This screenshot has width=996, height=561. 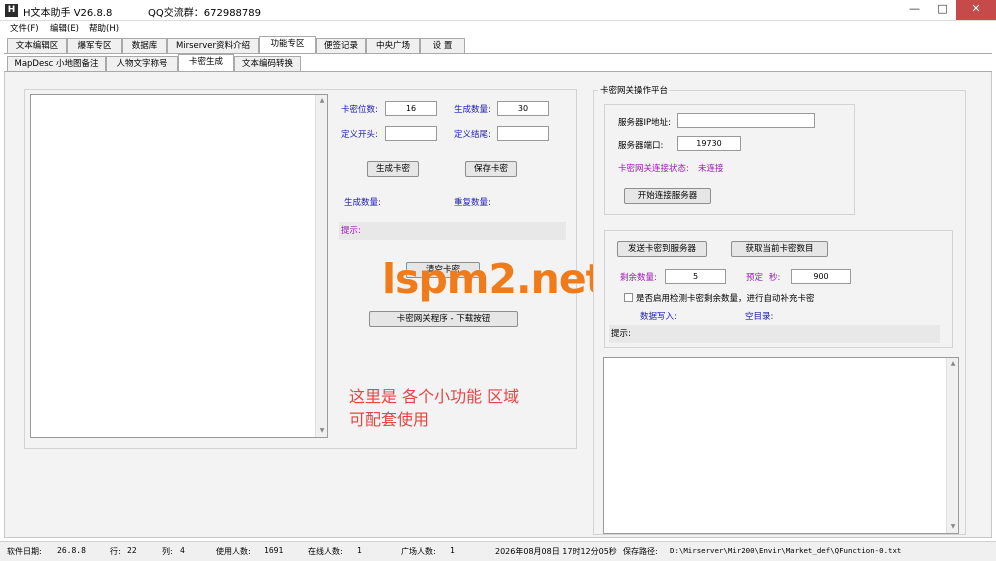 What do you see at coordinates (11, 10) in the screenshot?
I see `app-icon: H` at bounding box center [11, 10].